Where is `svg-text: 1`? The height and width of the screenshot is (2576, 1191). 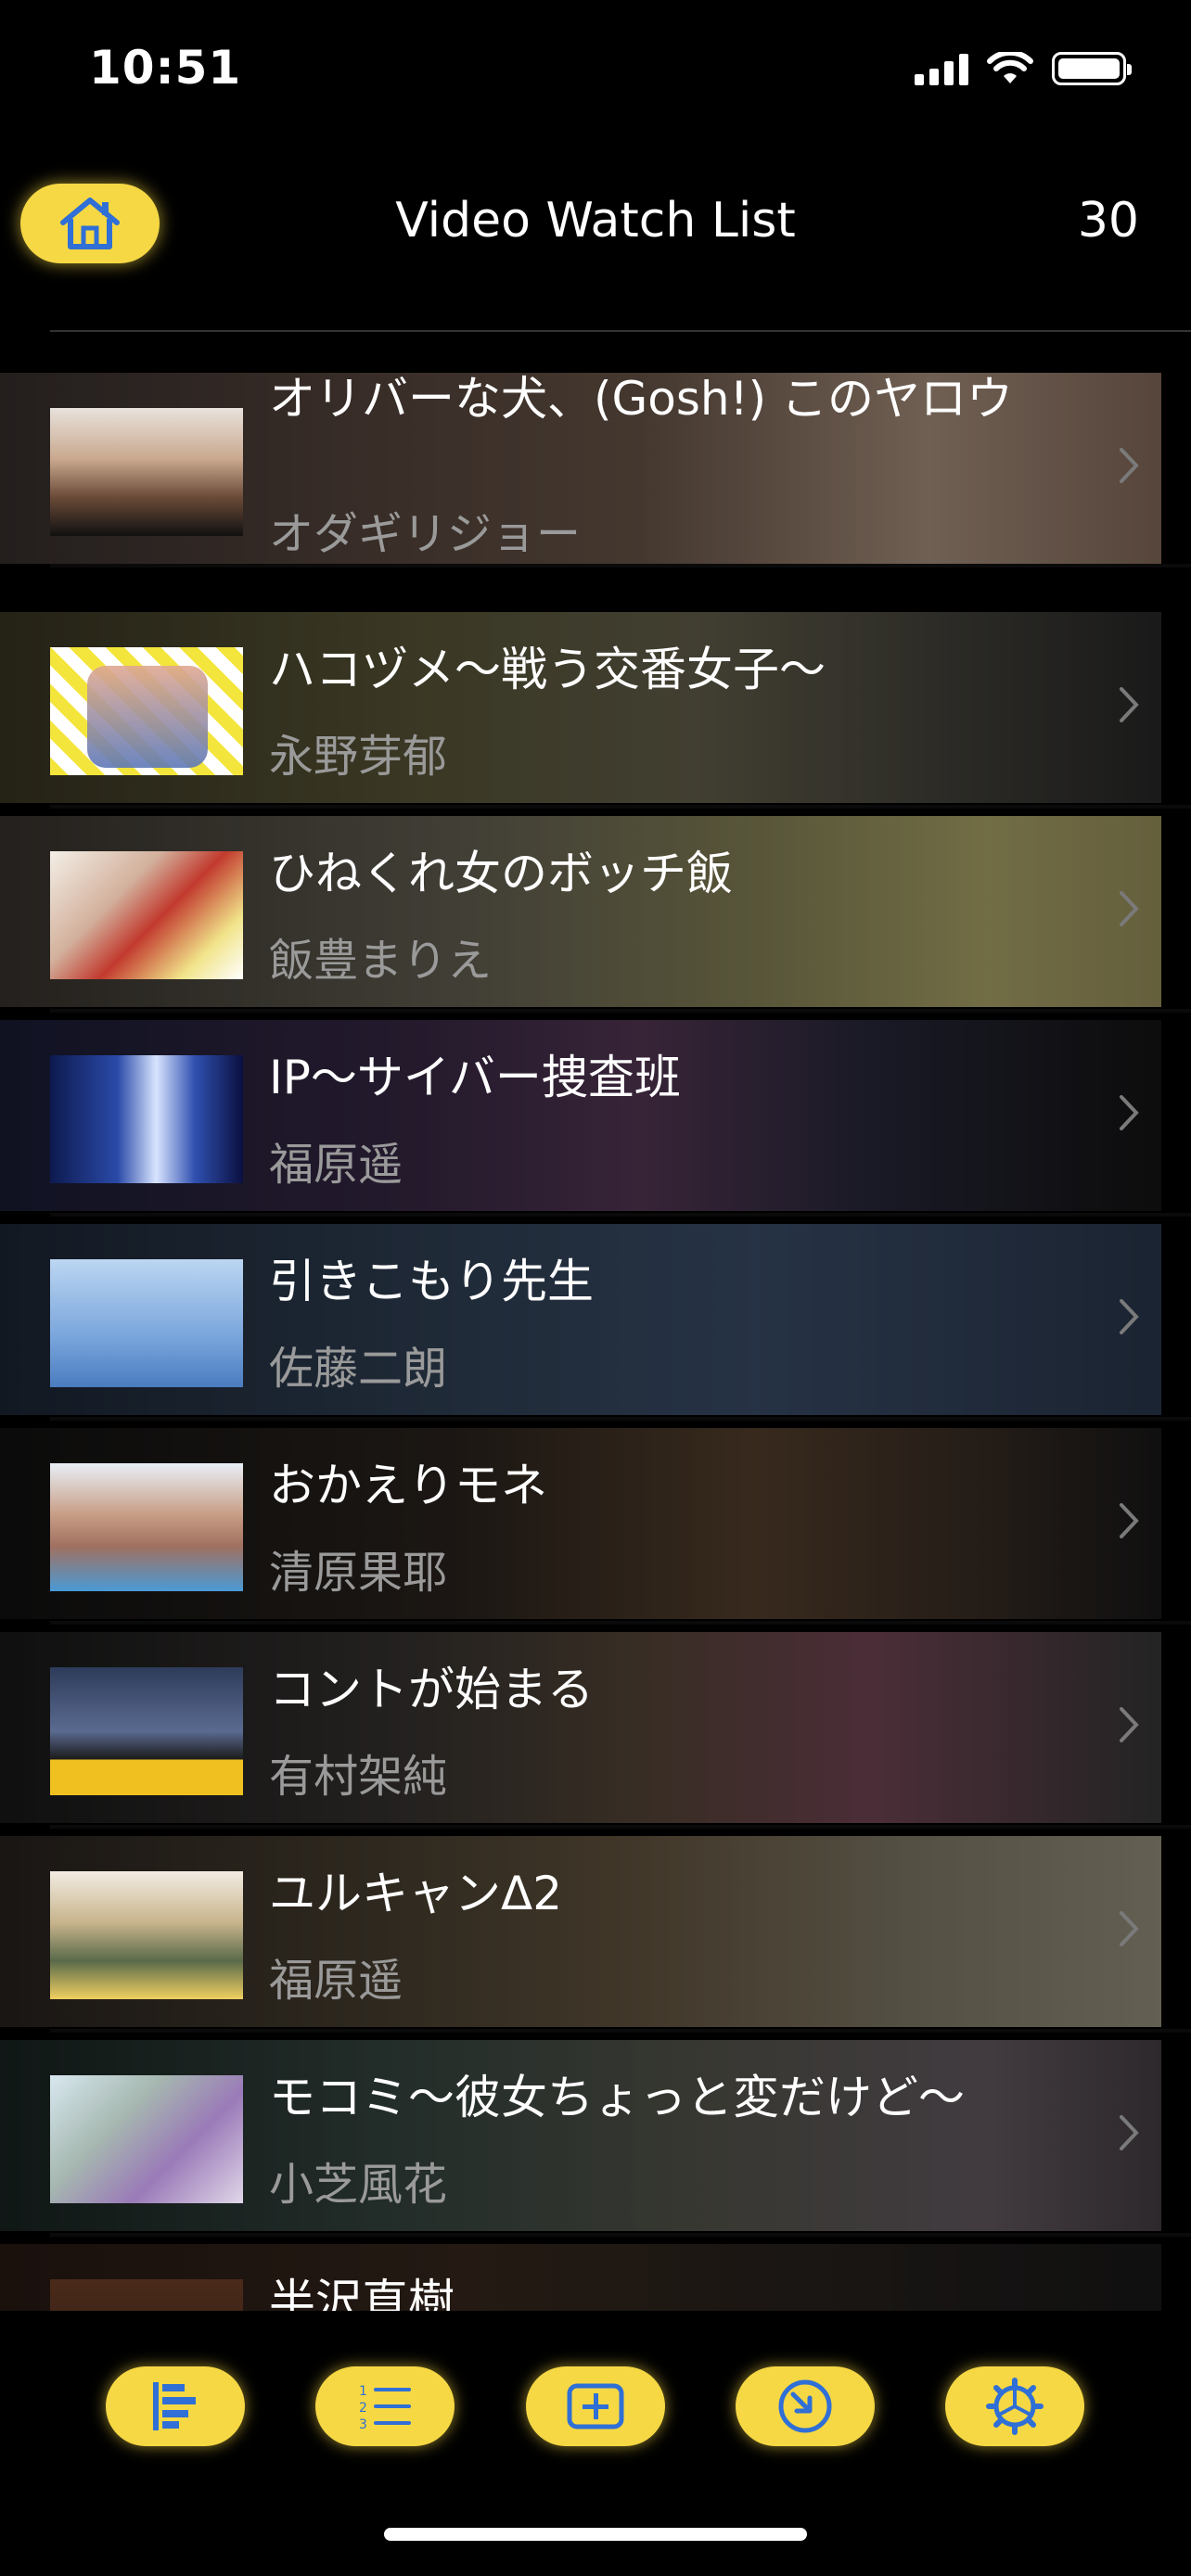
svg-text: 1 is located at coordinates (363, 2392).